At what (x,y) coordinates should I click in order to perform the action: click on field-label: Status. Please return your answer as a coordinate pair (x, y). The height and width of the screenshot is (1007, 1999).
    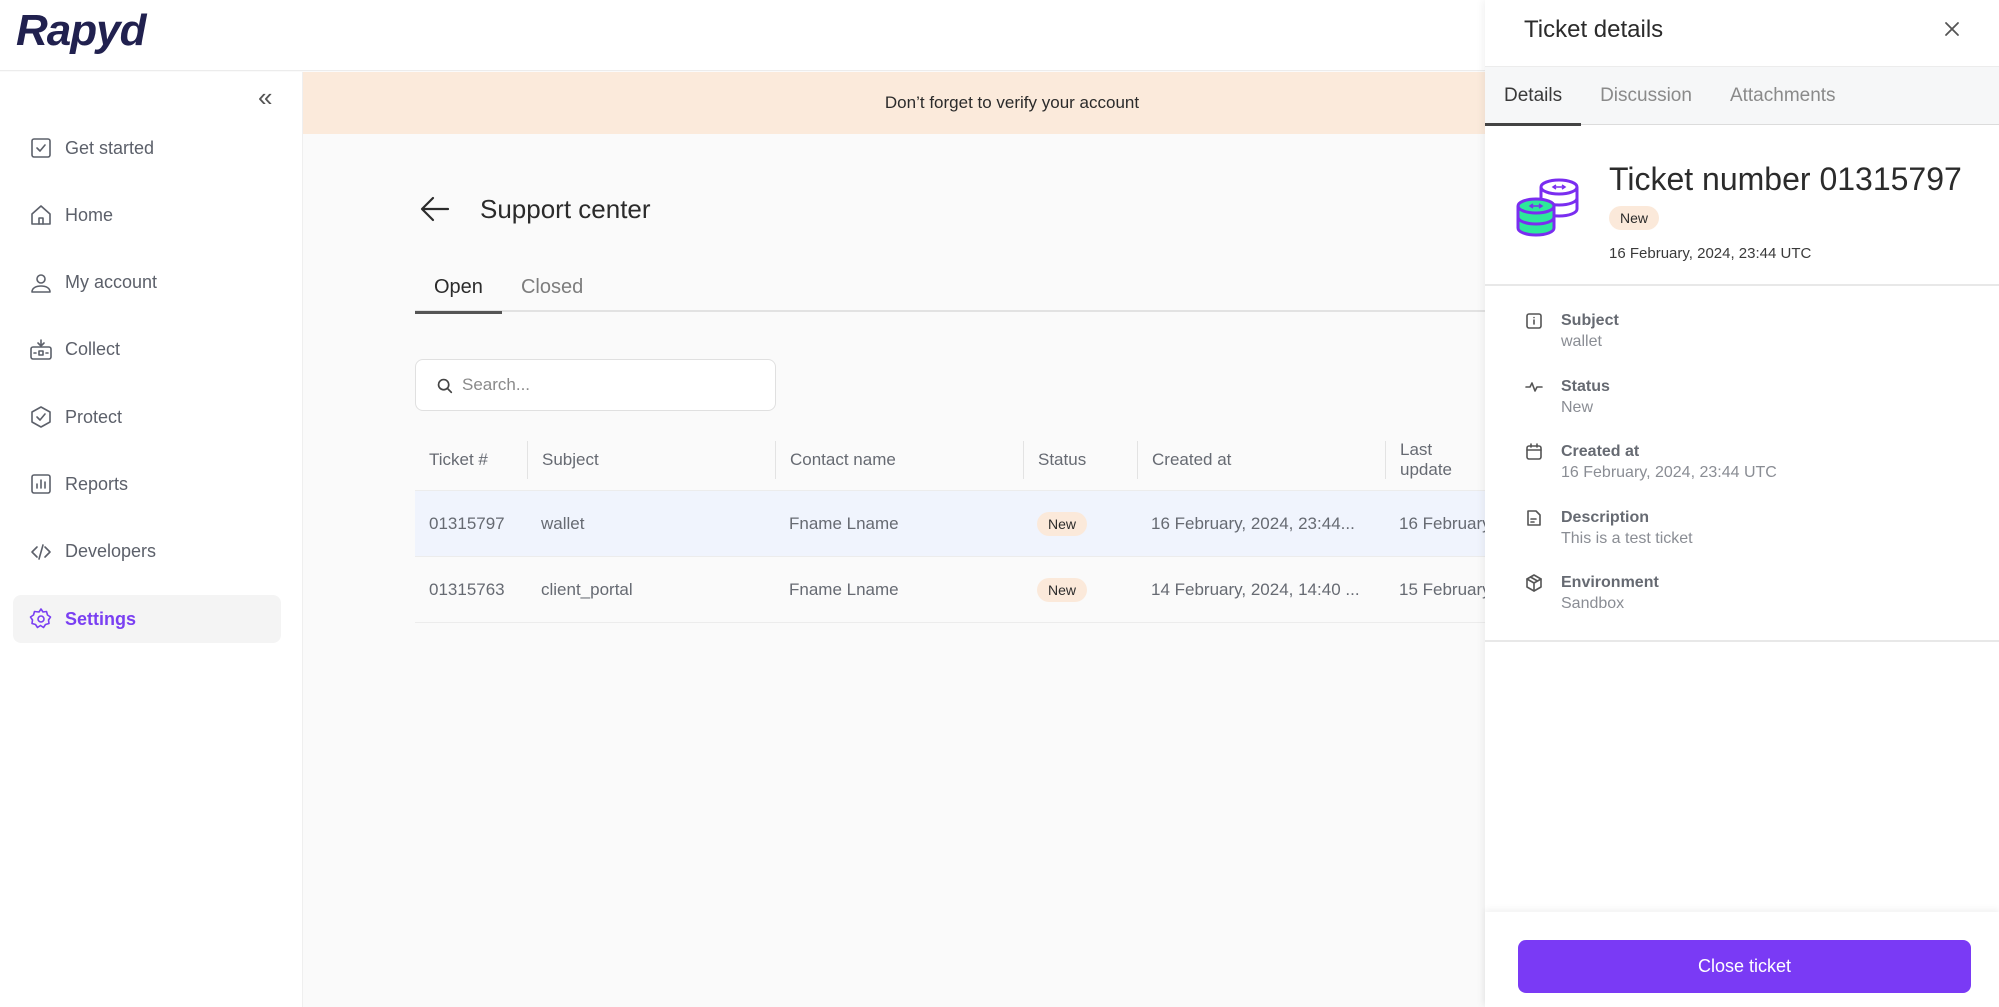
    Looking at the image, I should click on (1585, 386).